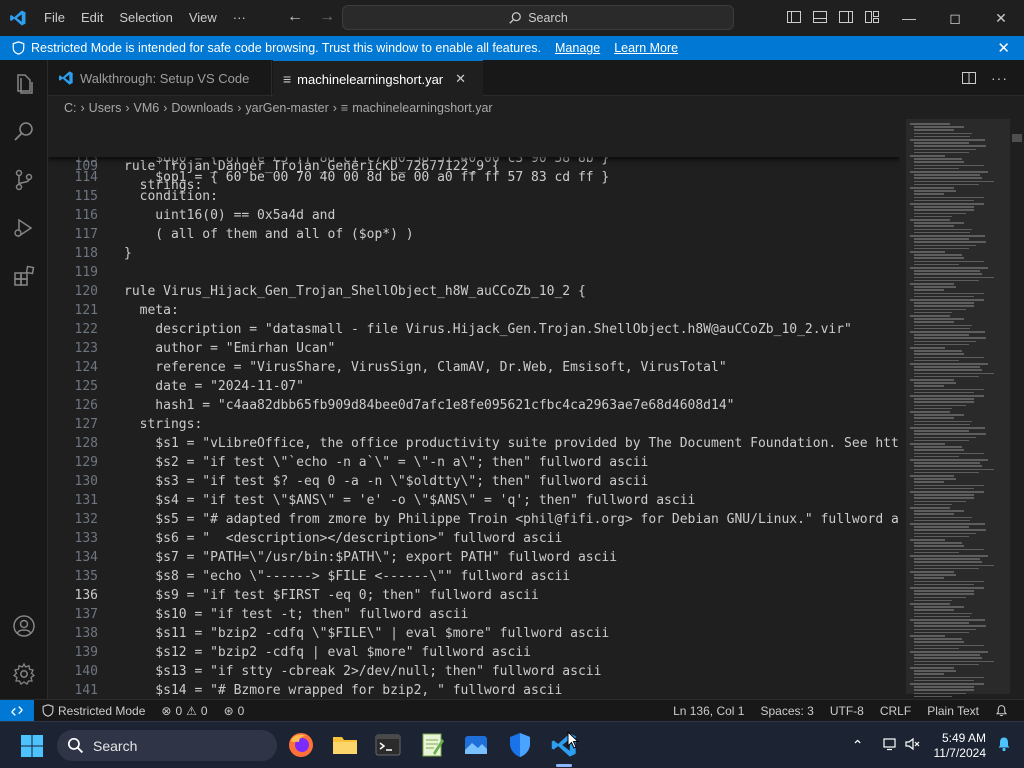 The image size is (1024, 768). What do you see at coordinates (872, 17) in the screenshot?
I see `customize-layout-icon` at bounding box center [872, 17].